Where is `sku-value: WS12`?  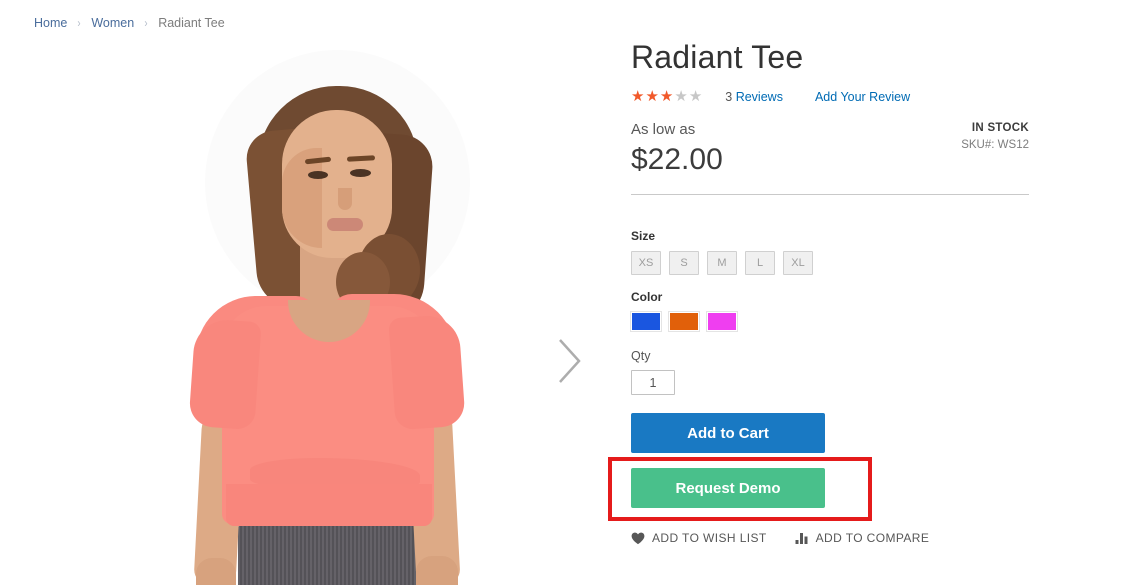 sku-value: WS12 is located at coordinates (1013, 145).